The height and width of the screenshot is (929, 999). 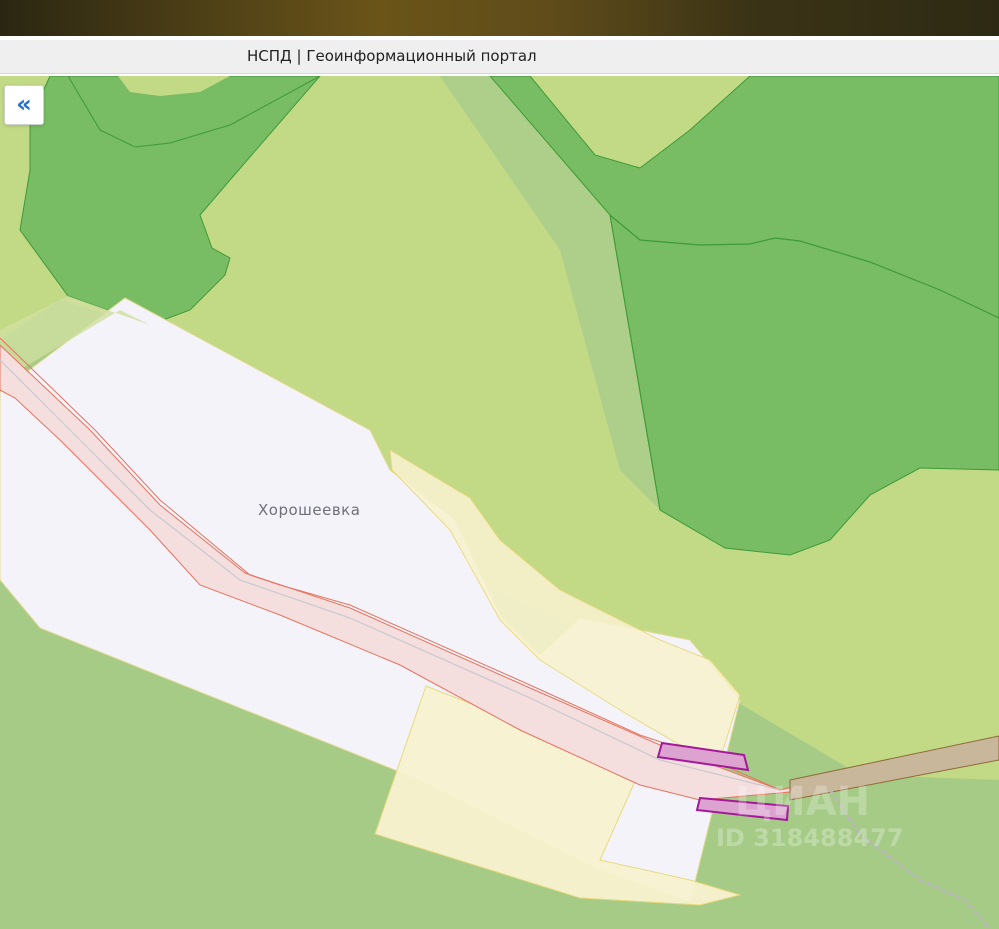 What do you see at coordinates (392, 56) in the screenshot?
I see `page-title: НСПД | Геоинформационный портал` at bounding box center [392, 56].